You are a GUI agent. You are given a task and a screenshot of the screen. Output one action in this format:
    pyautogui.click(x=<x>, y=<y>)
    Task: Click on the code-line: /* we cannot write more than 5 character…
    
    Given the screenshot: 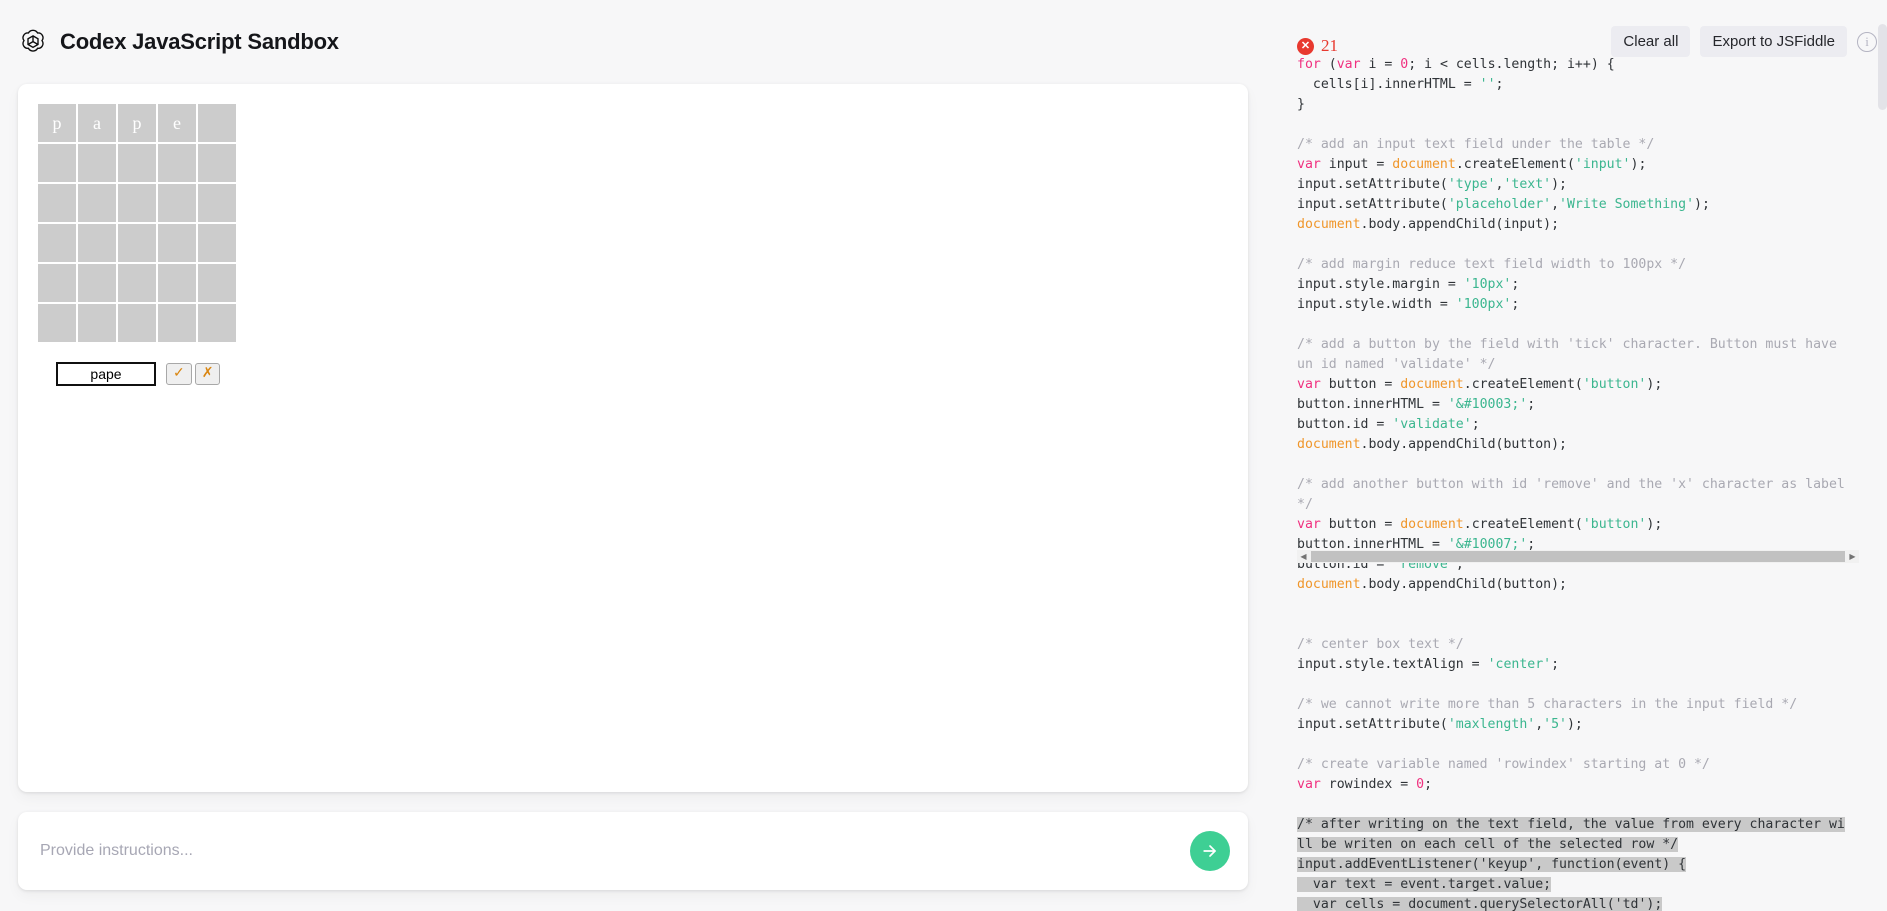 What is the action you would take?
    pyautogui.click(x=1547, y=704)
    